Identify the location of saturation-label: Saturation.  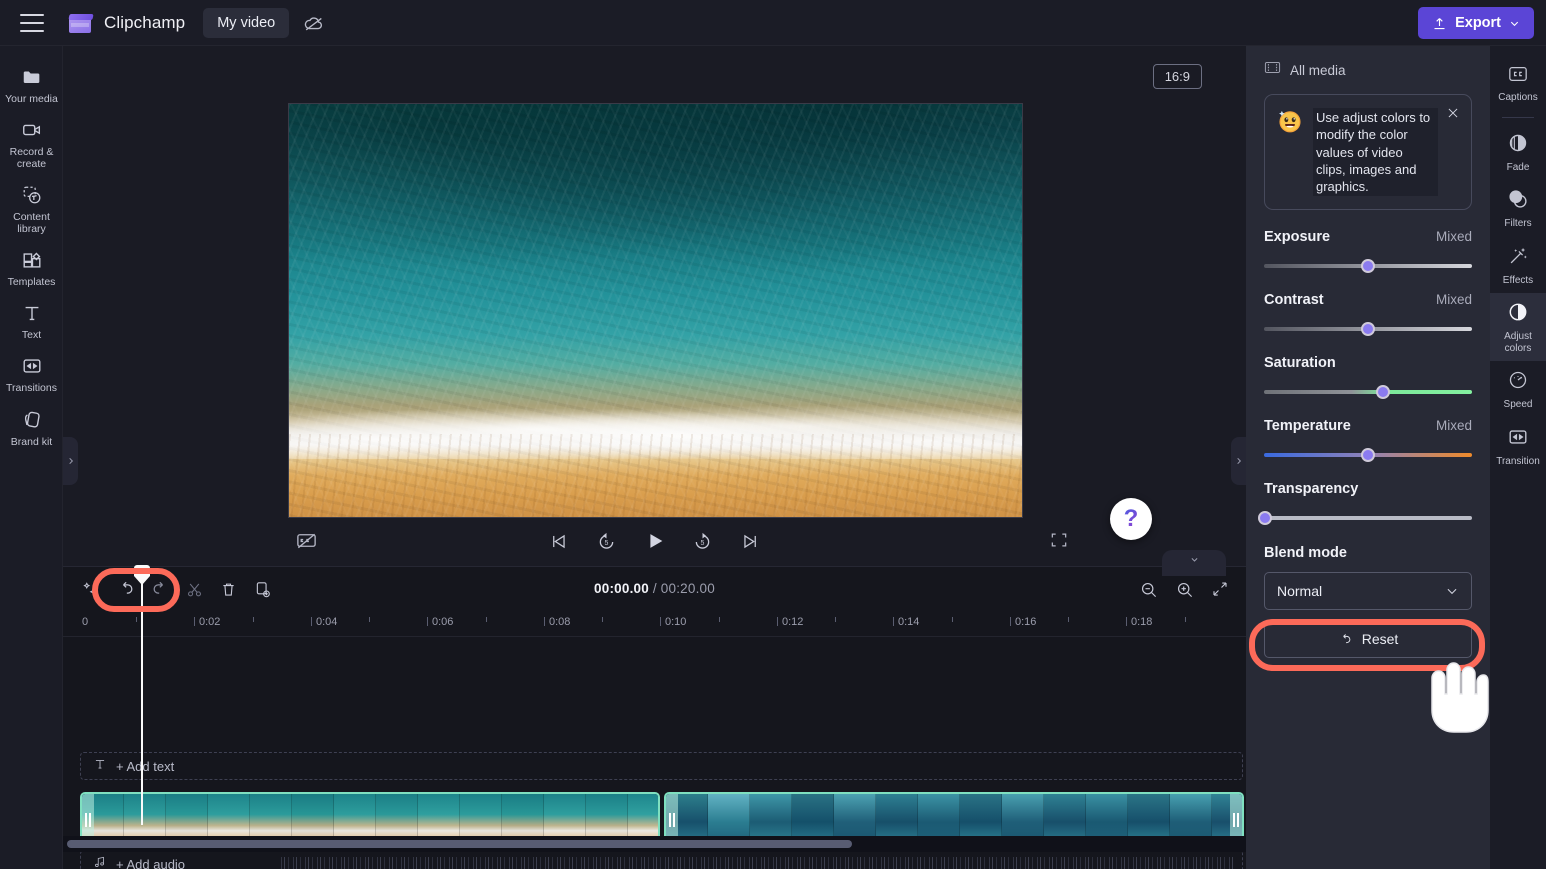
(1300, 363).